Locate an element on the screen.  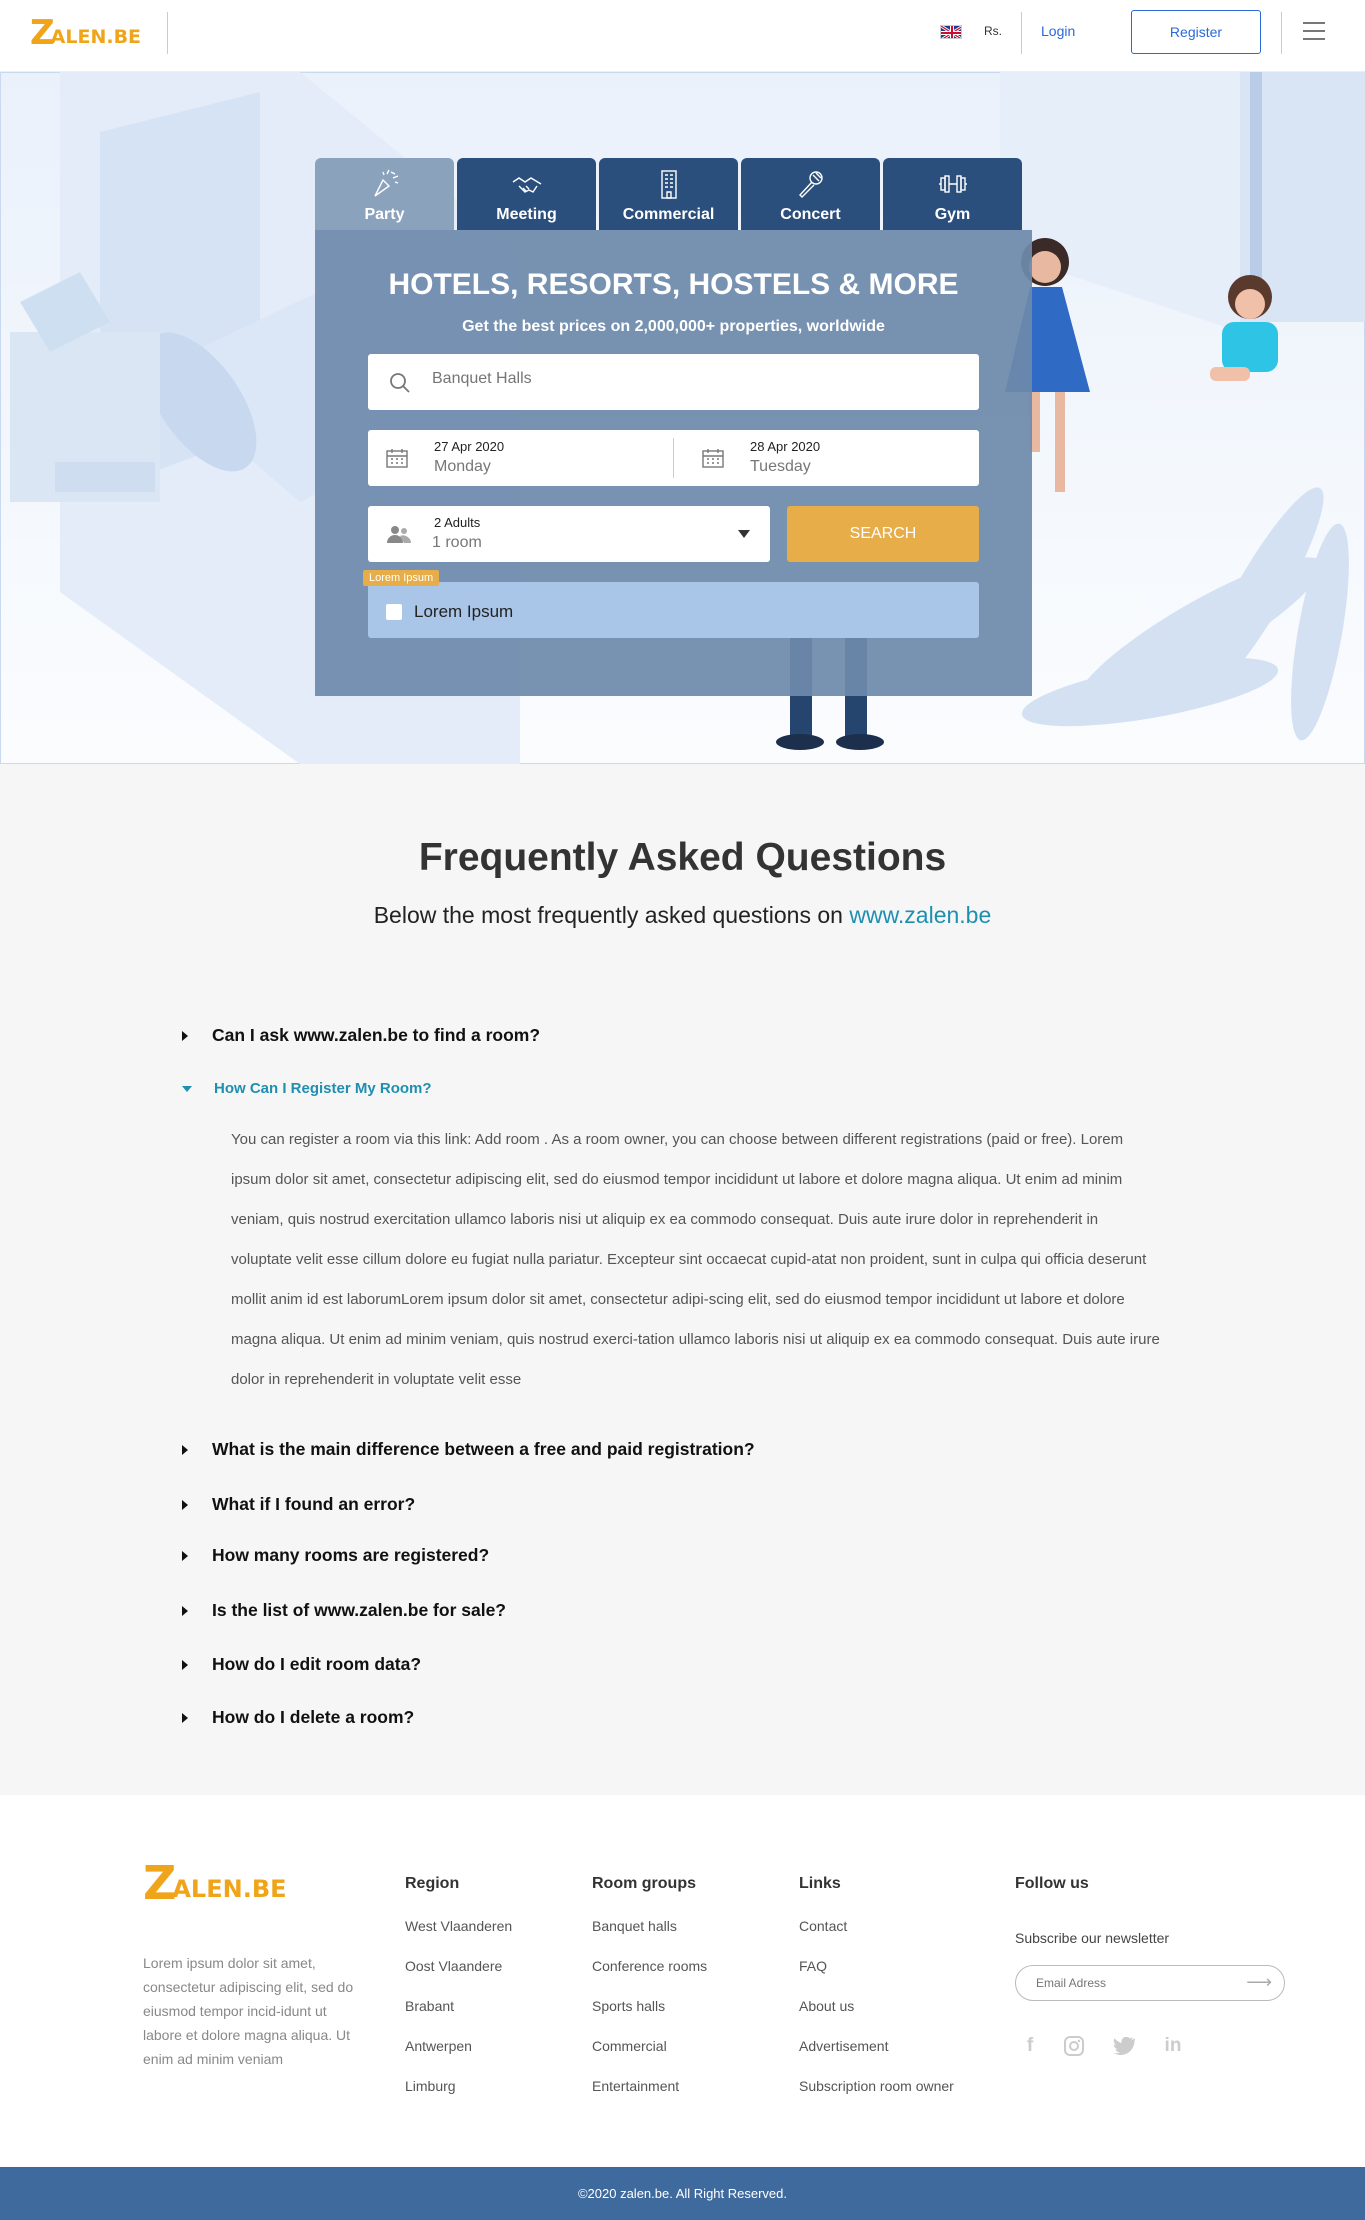
faq-item-open: How Can I Register My Room? is located at coordinates (307, 1088).